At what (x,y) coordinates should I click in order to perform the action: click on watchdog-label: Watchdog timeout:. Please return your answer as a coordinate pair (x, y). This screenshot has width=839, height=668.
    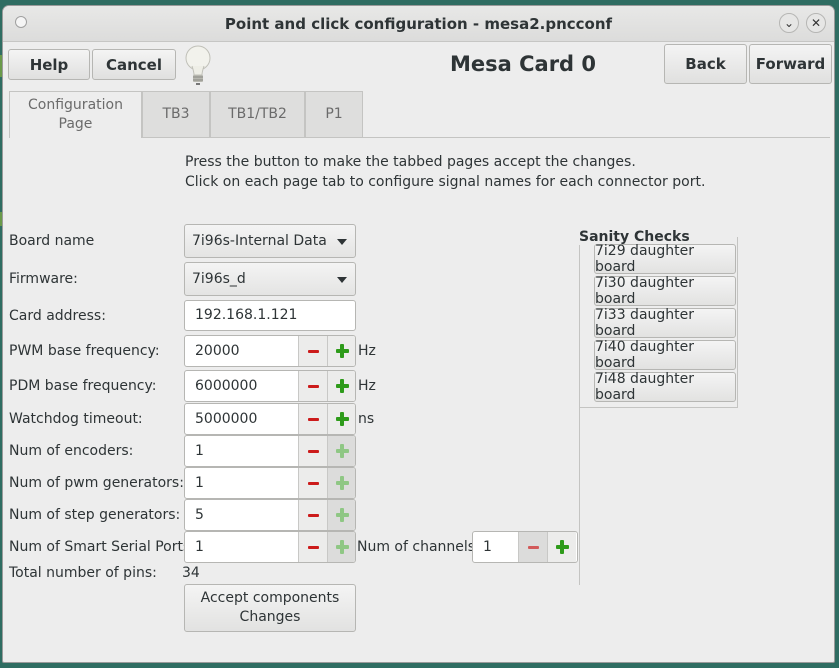
    Looking at the image, I should click on (76, 419).